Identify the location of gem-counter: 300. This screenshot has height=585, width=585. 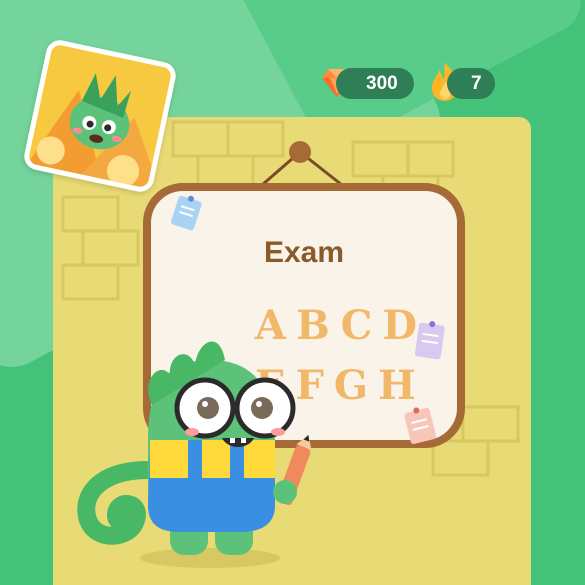
(375, 83).